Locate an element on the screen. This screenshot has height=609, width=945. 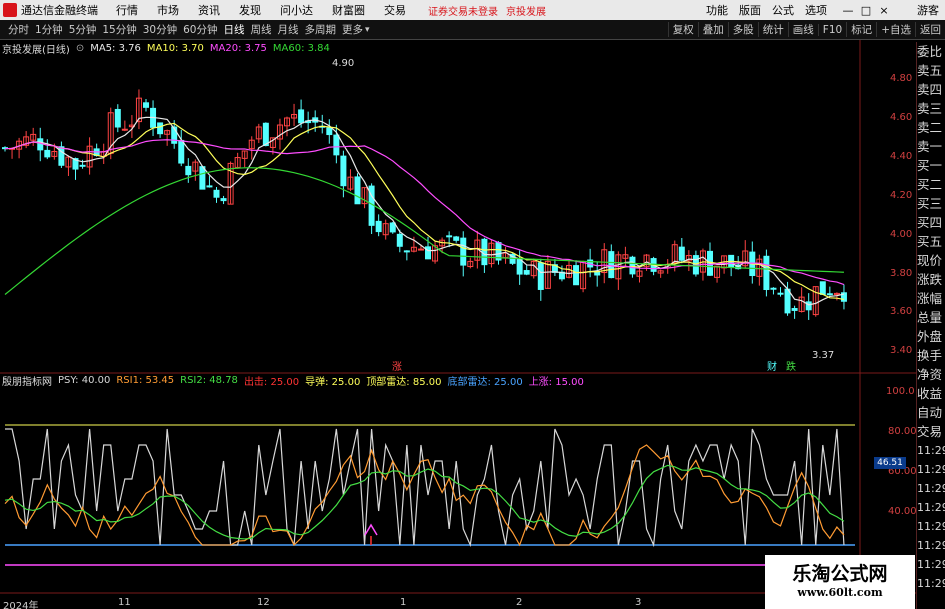
quote-row: 总量 is located at coordinates (930, 317).